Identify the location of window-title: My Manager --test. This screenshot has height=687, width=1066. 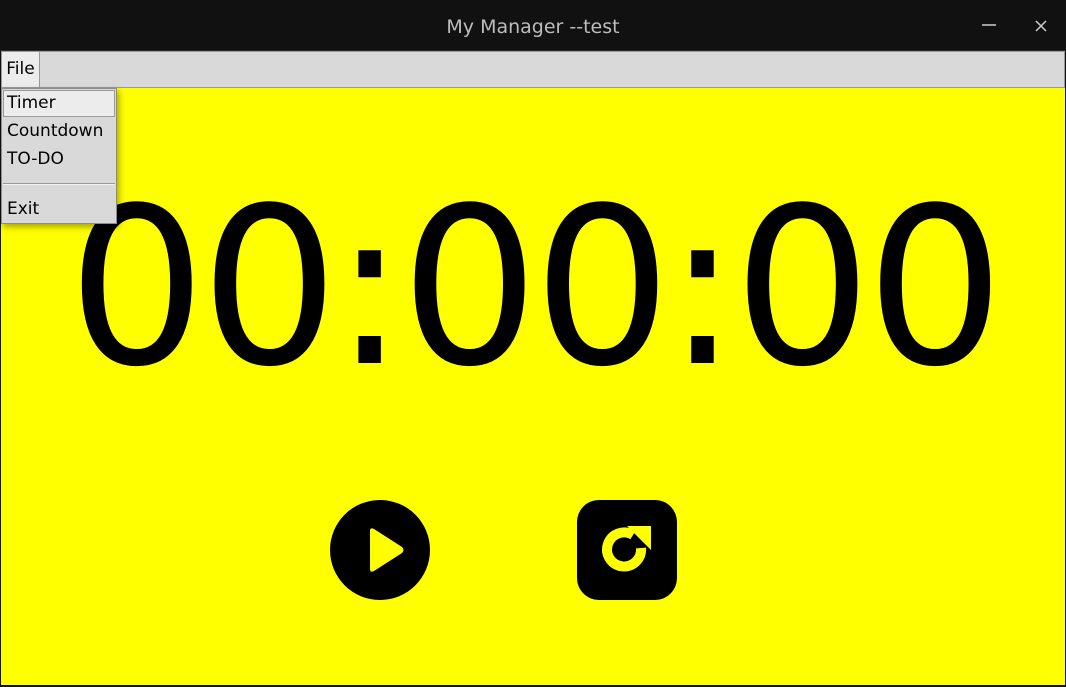
(533, 27).